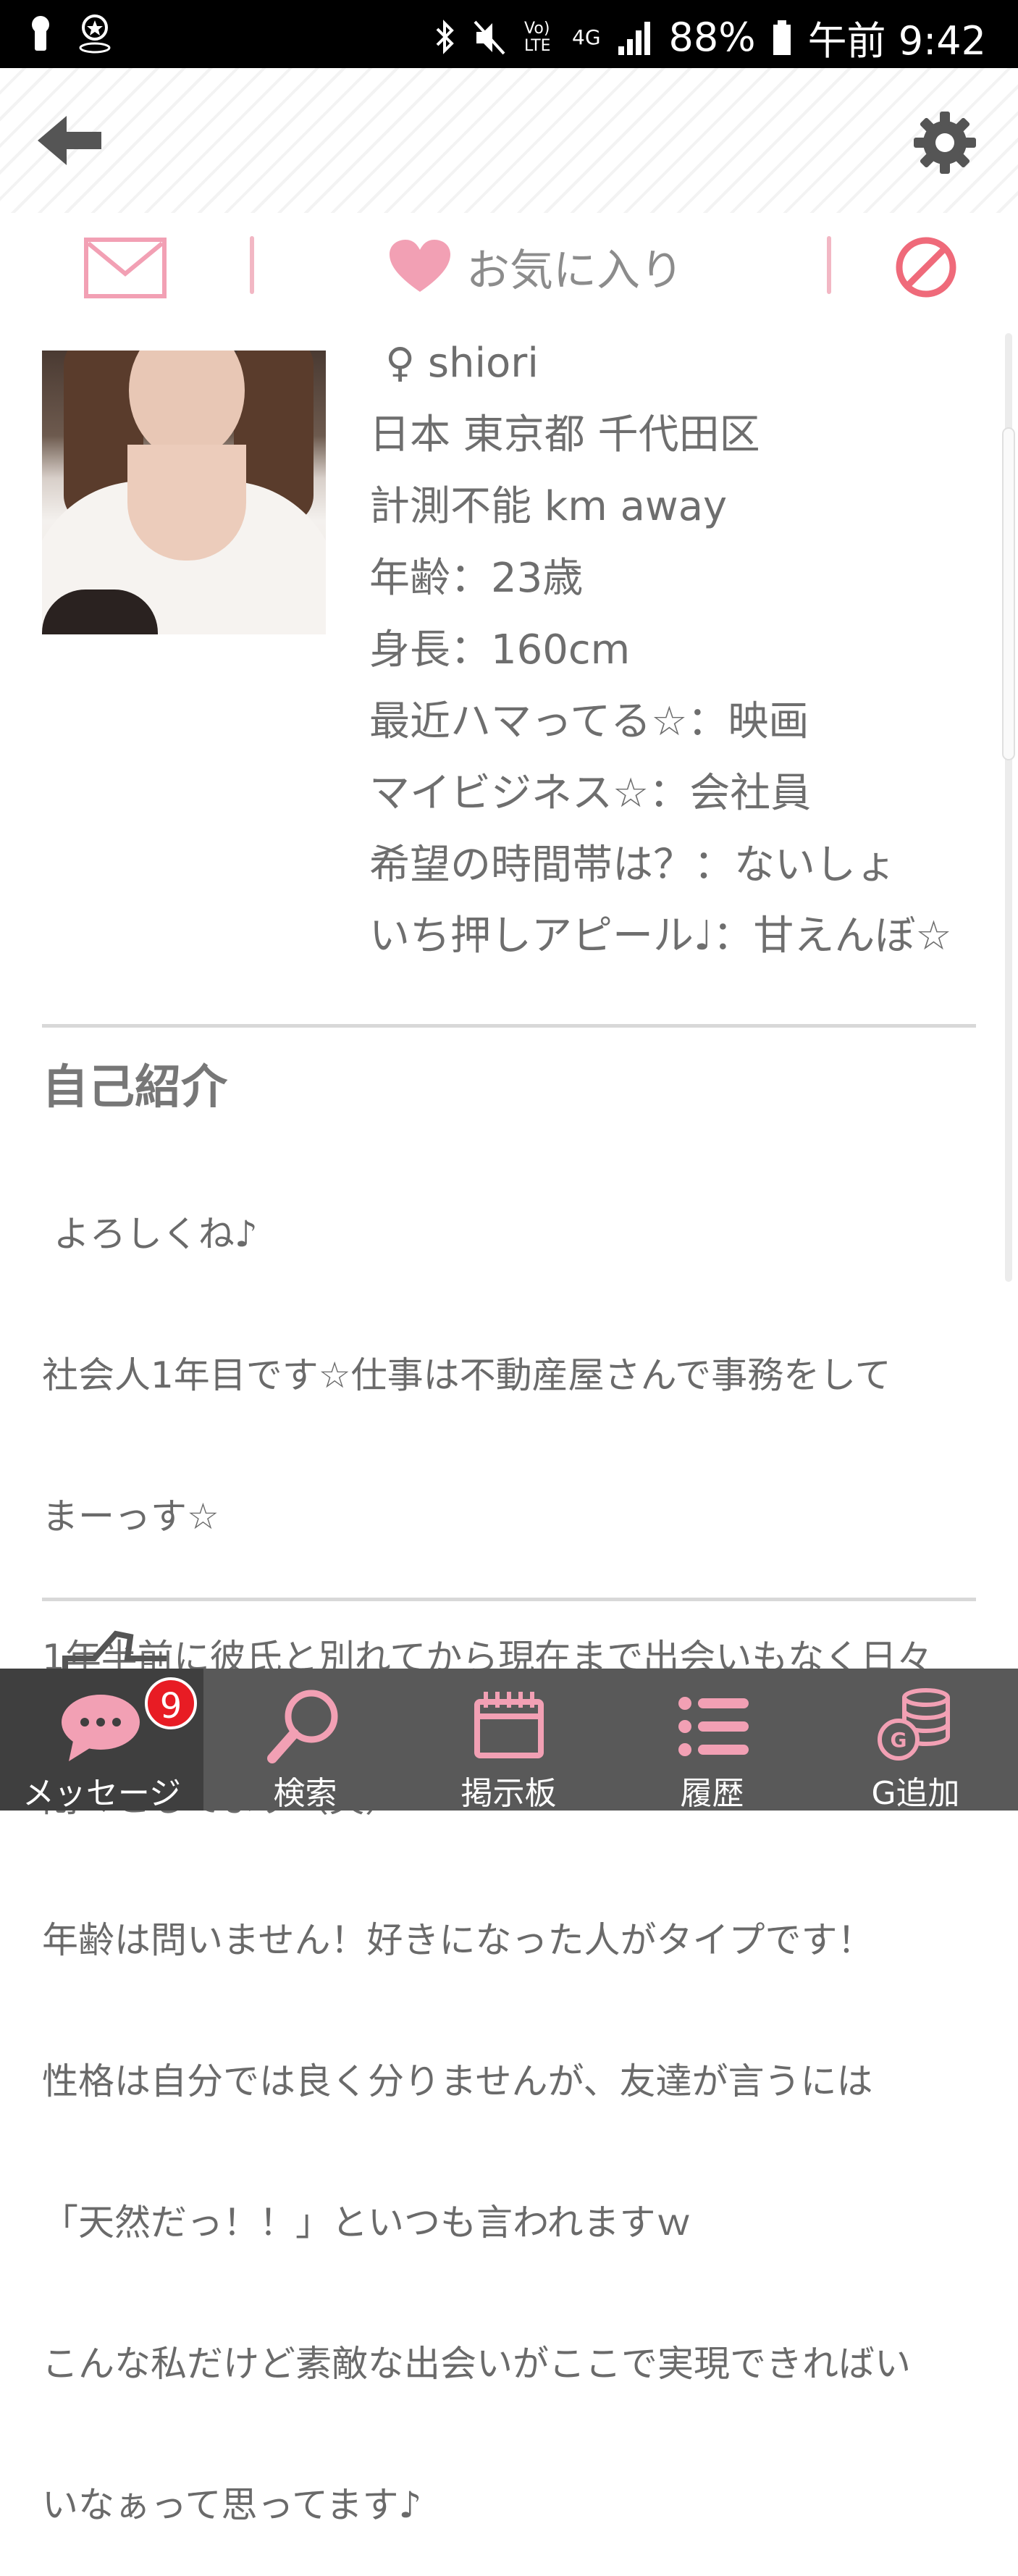 The height and width of the screenshot is (2576, 1018). What do you see at coordinates (457, 2081) in the screenshot?
I see `intro-line: 性格は自分では良く分りませんが、友達が言うには` at bounding box center [457, 2081].